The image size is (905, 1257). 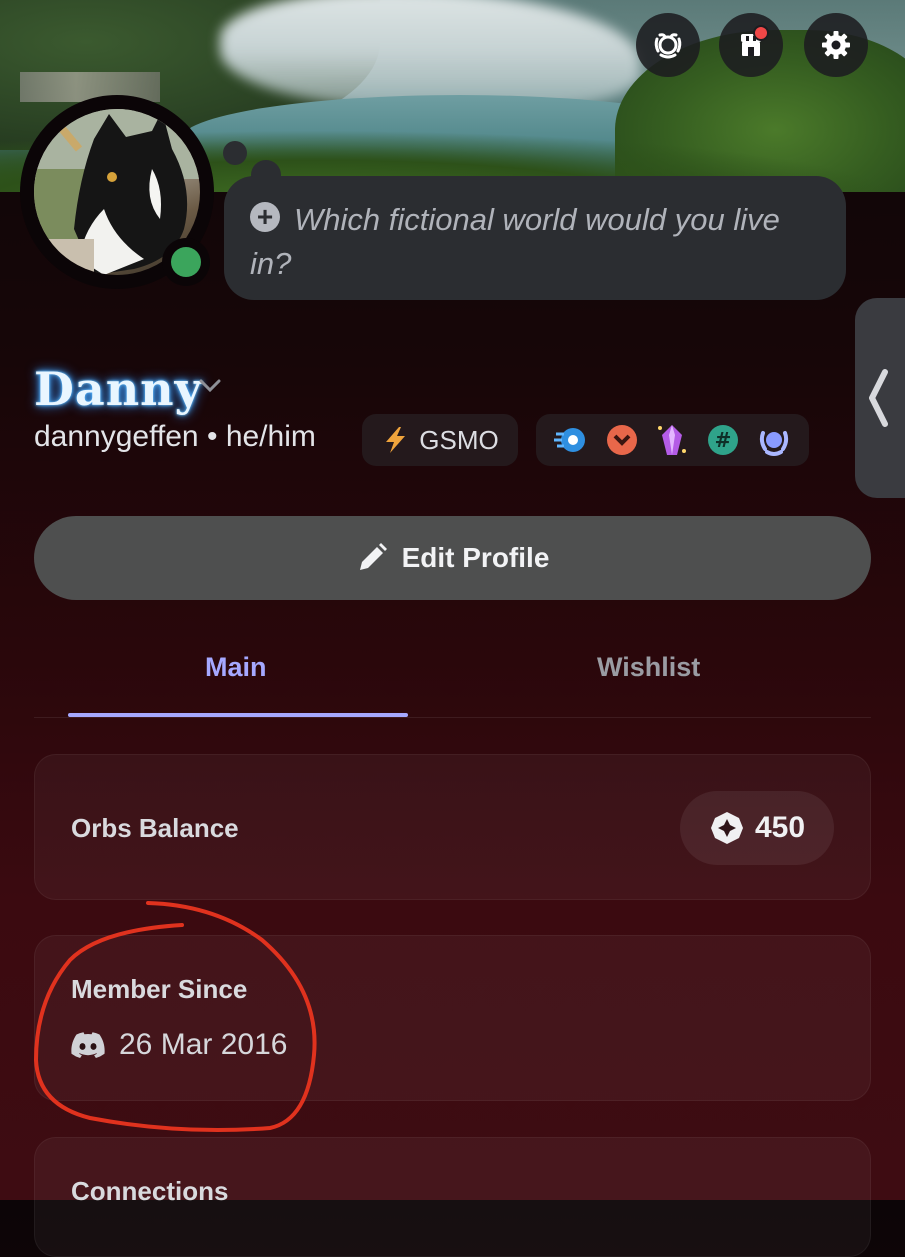 What do you see at coordinates (459, 439) in the screenshot?
I see `server-tag-label: GSMO` at bounding box center [459, 439].